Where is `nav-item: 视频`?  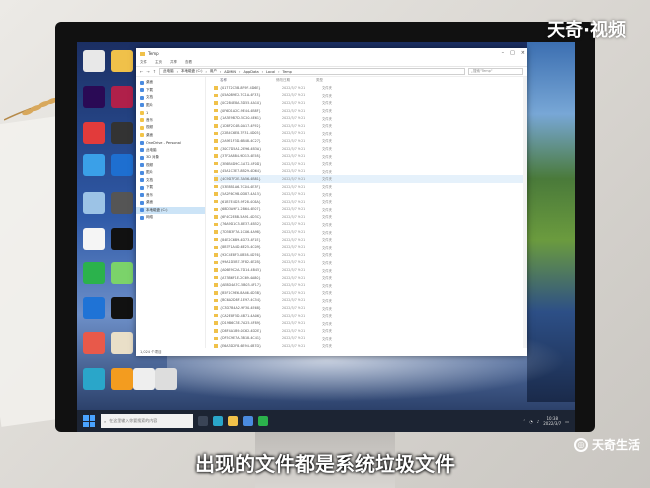
nav-item: 视频 is located at coordinates (170, 166).